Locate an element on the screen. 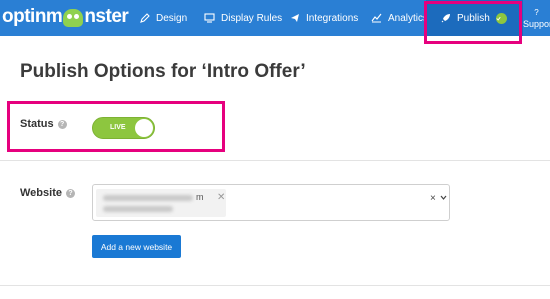 This screenshot has width=550, height=299. logo-text-start: optinm is located at coordinates (32, 16).